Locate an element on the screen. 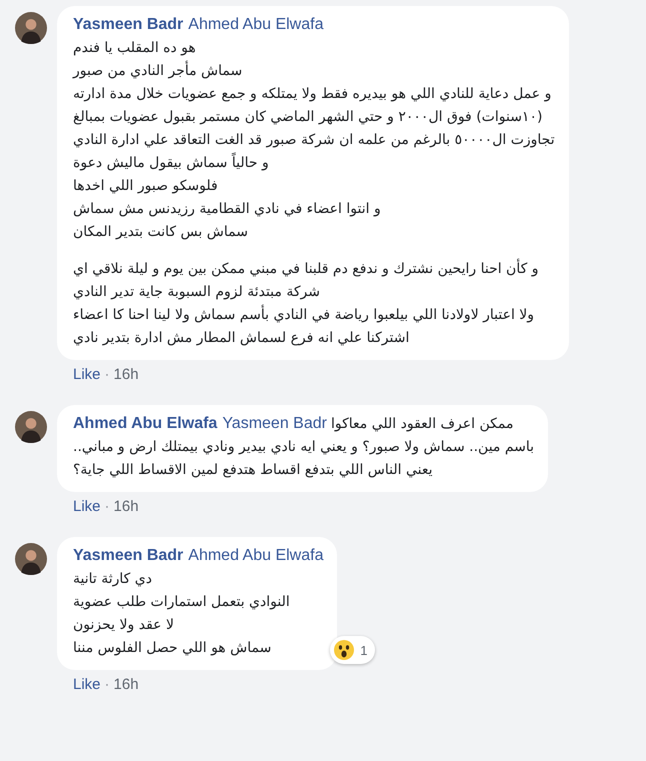  comment-text: دي كارثة تانية is located at coordinates (112, 579).